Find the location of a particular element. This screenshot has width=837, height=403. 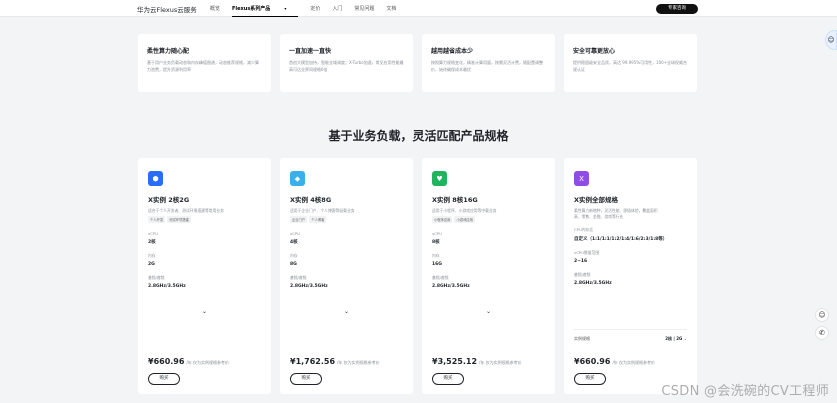

watermark: CSDN @会洗碗的CV工程师 is located at coordinates (745, 391).